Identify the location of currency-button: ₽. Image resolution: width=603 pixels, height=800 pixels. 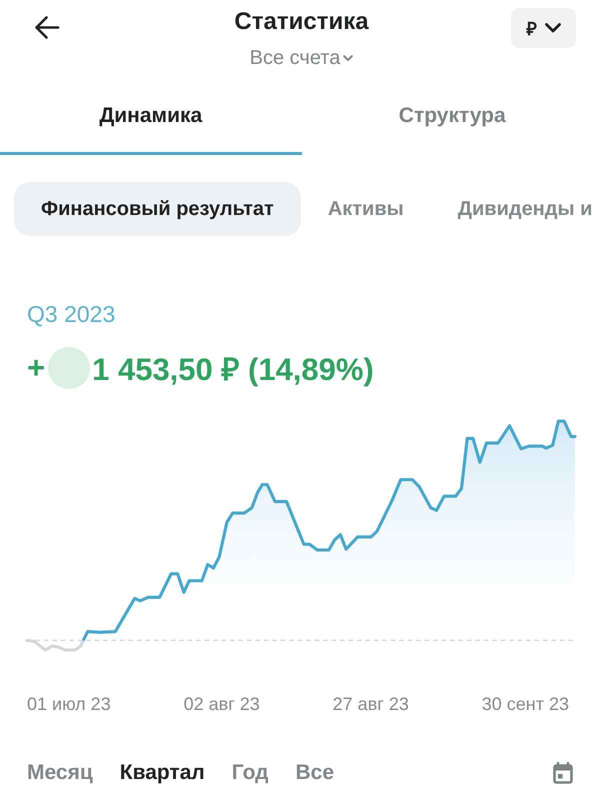
(543, 28).